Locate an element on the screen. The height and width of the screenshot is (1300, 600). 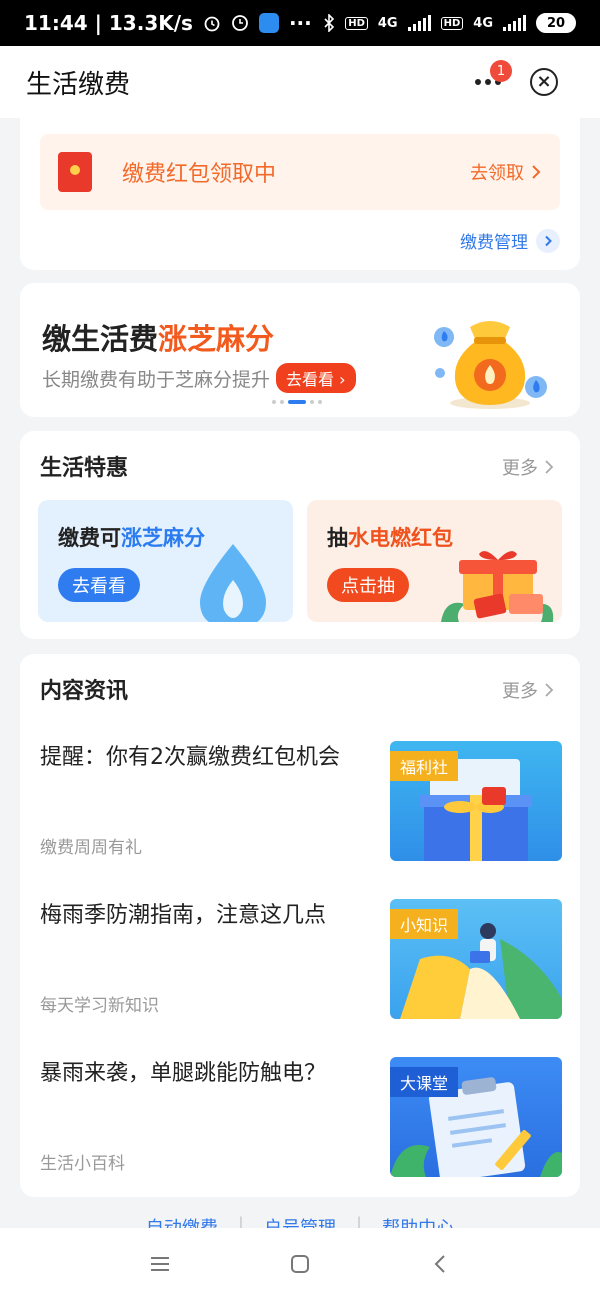
news-section-title: 内容资讯 is located at coordinates (84, 691).